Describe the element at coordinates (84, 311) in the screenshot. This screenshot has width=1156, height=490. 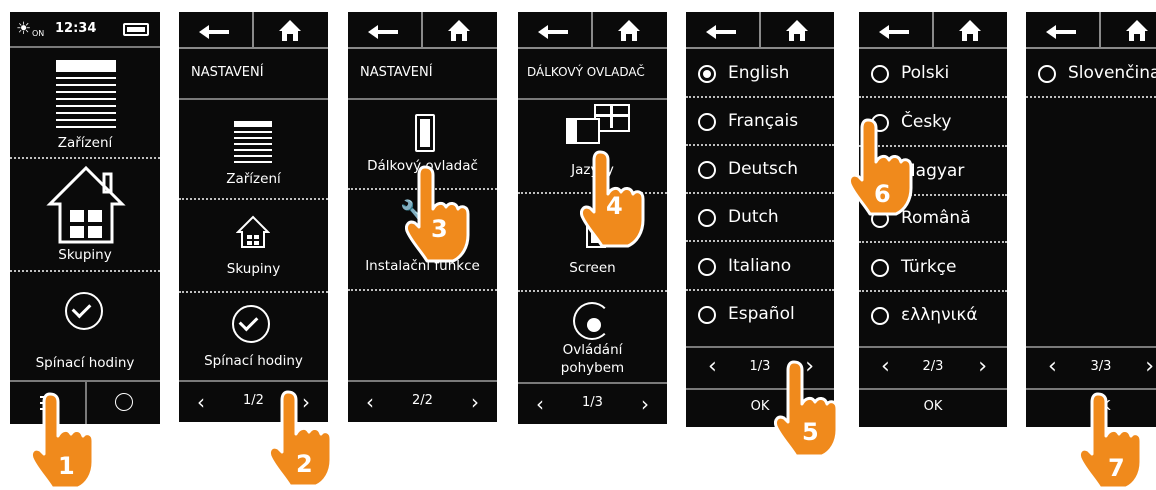
I see `check-circle-icon` at that location.